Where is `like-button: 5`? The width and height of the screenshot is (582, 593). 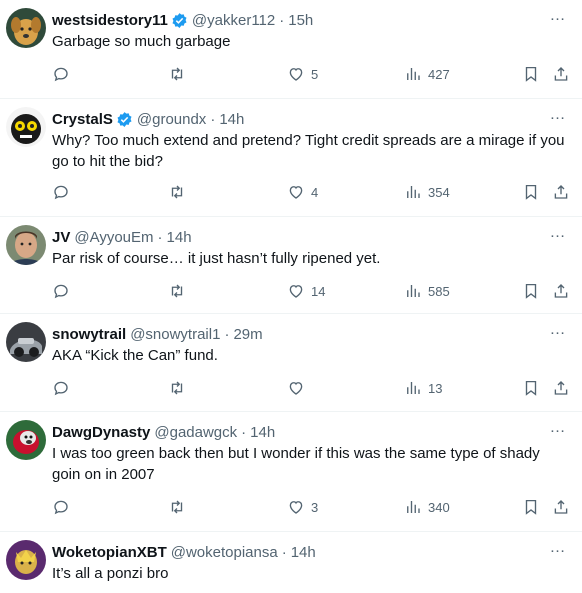 like-button: 5 is located at coordinates (302, 74).